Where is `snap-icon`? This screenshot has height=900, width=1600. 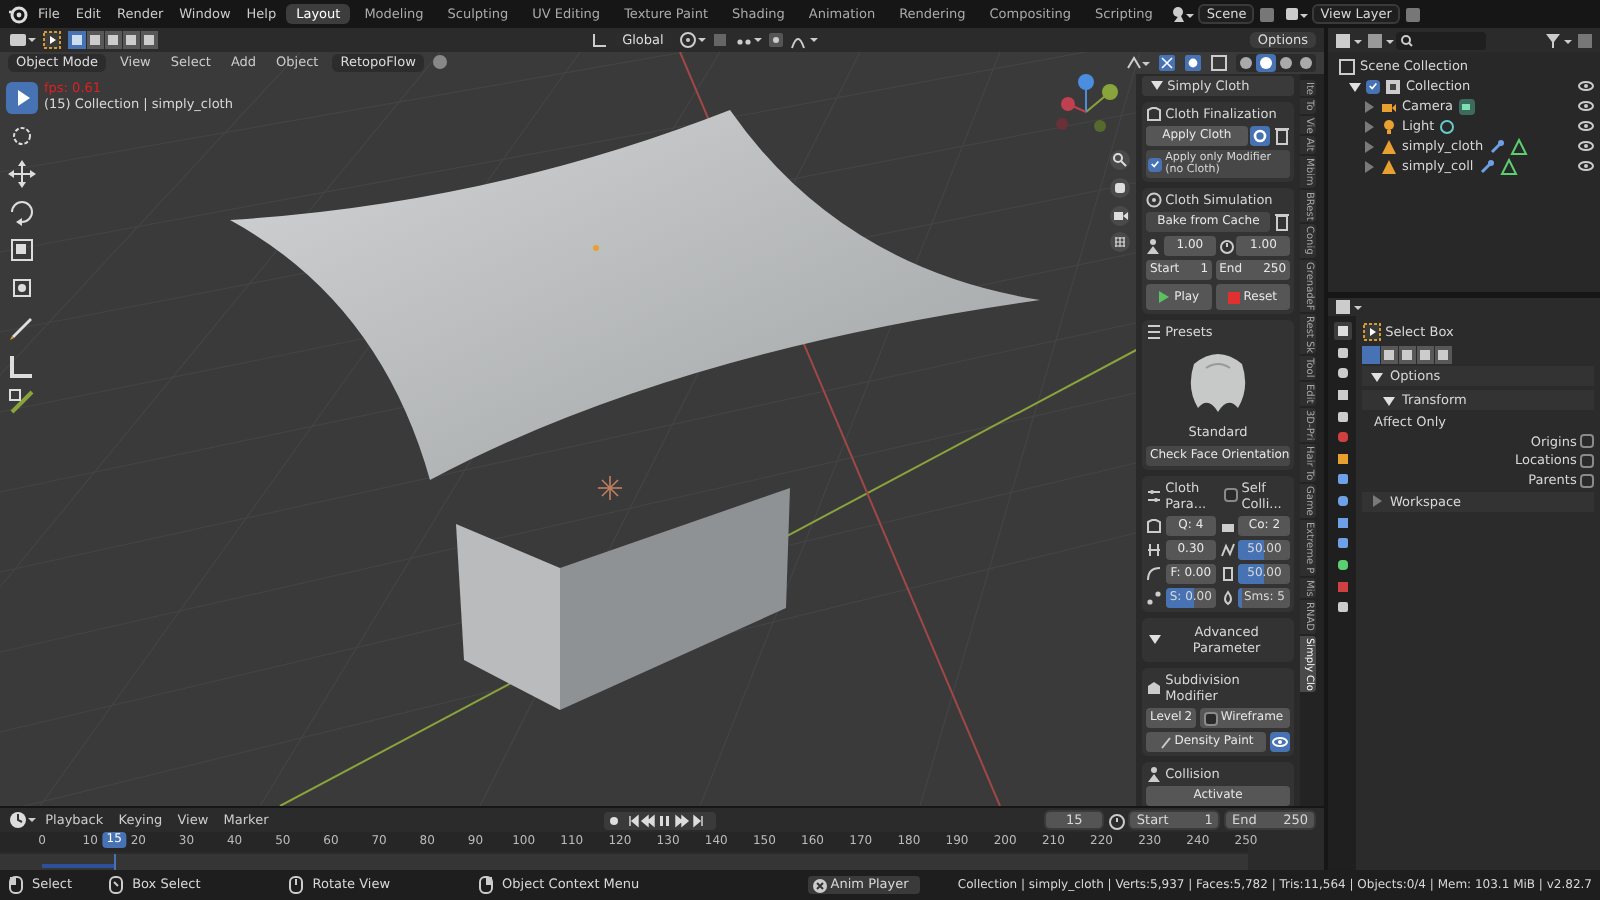
snap-icon is located at coordinates (719, 40).